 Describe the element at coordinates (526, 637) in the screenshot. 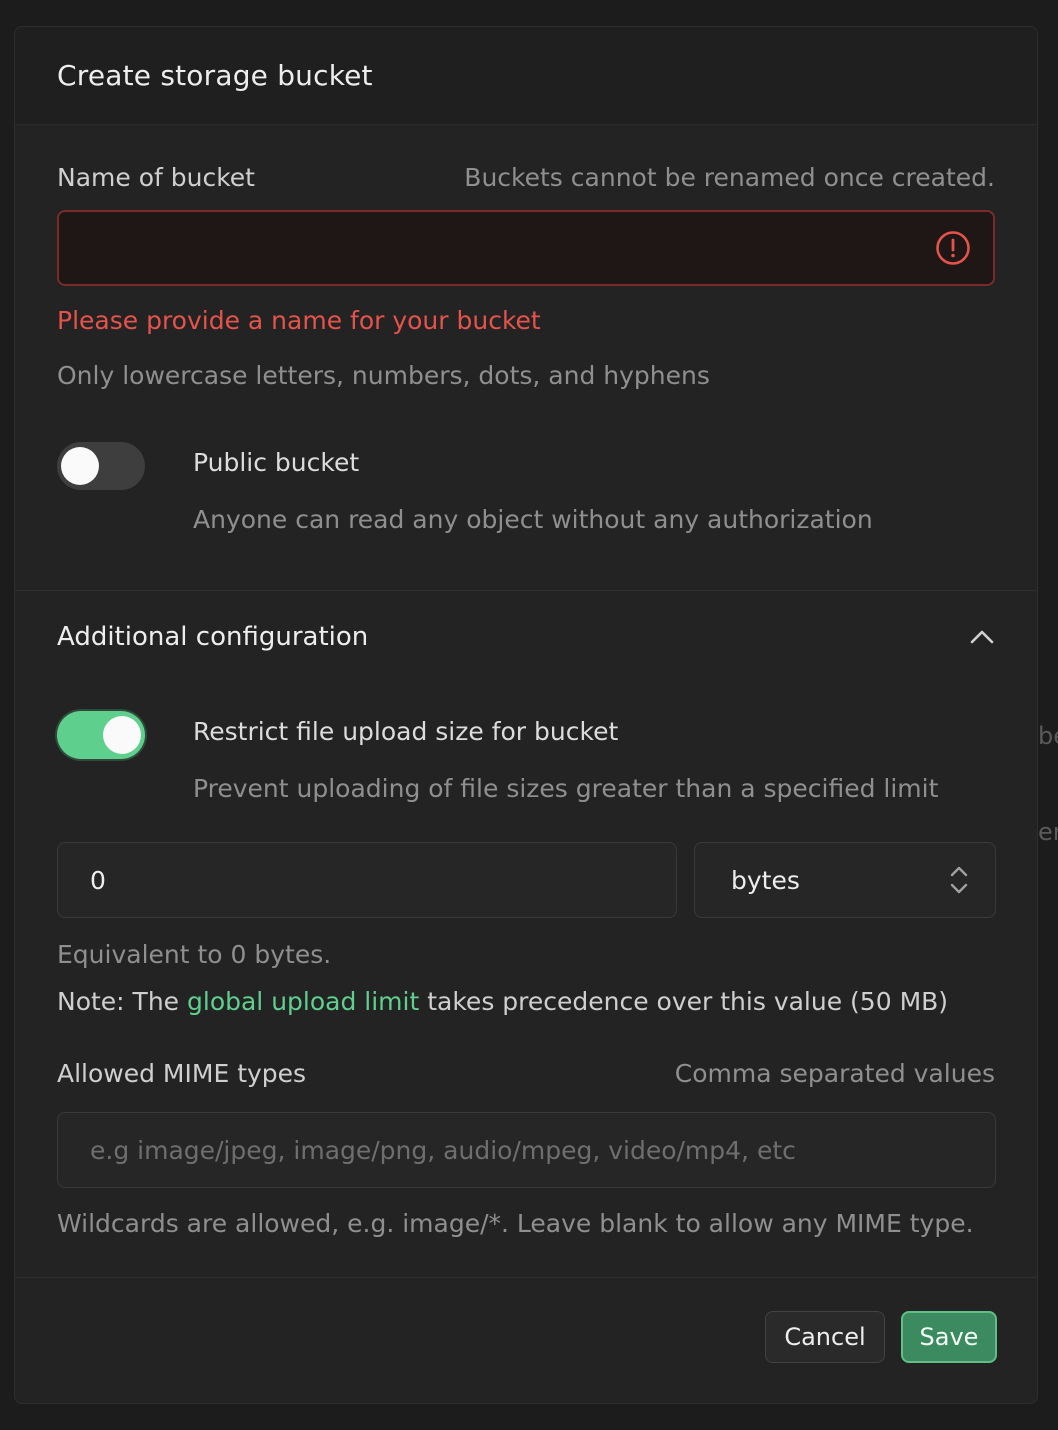

I see `additional-config-header: Additional configuration` at that location.